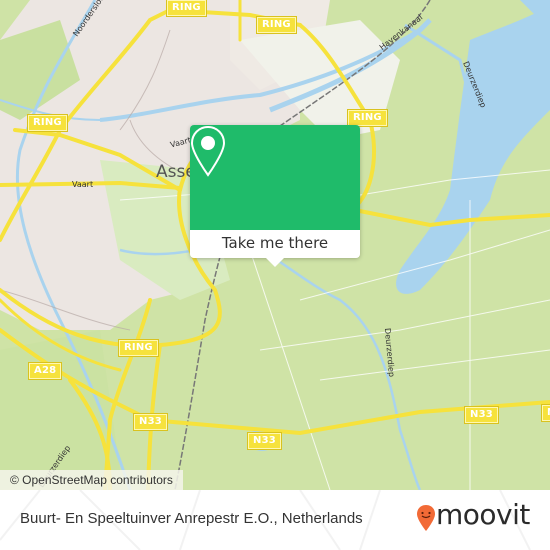  I want to click on take-me-there-button: Take me there, so click(275, 244).